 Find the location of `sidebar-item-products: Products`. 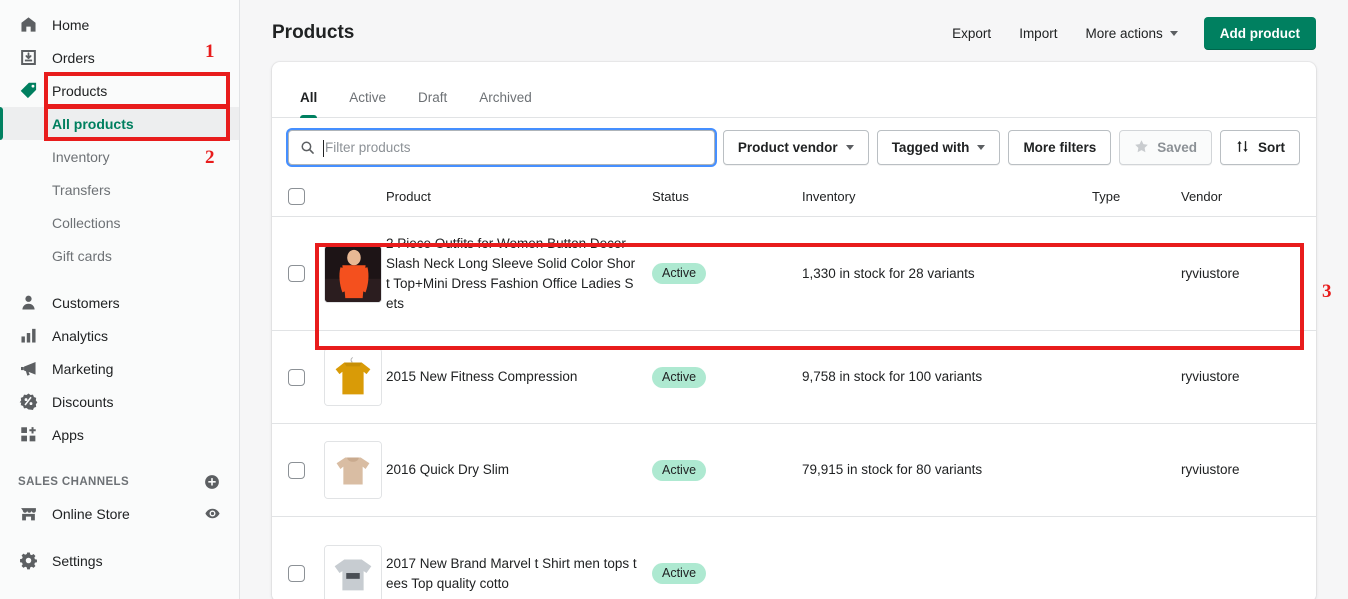

sidebar-item-products: Products is located at coordinates (119, 90).